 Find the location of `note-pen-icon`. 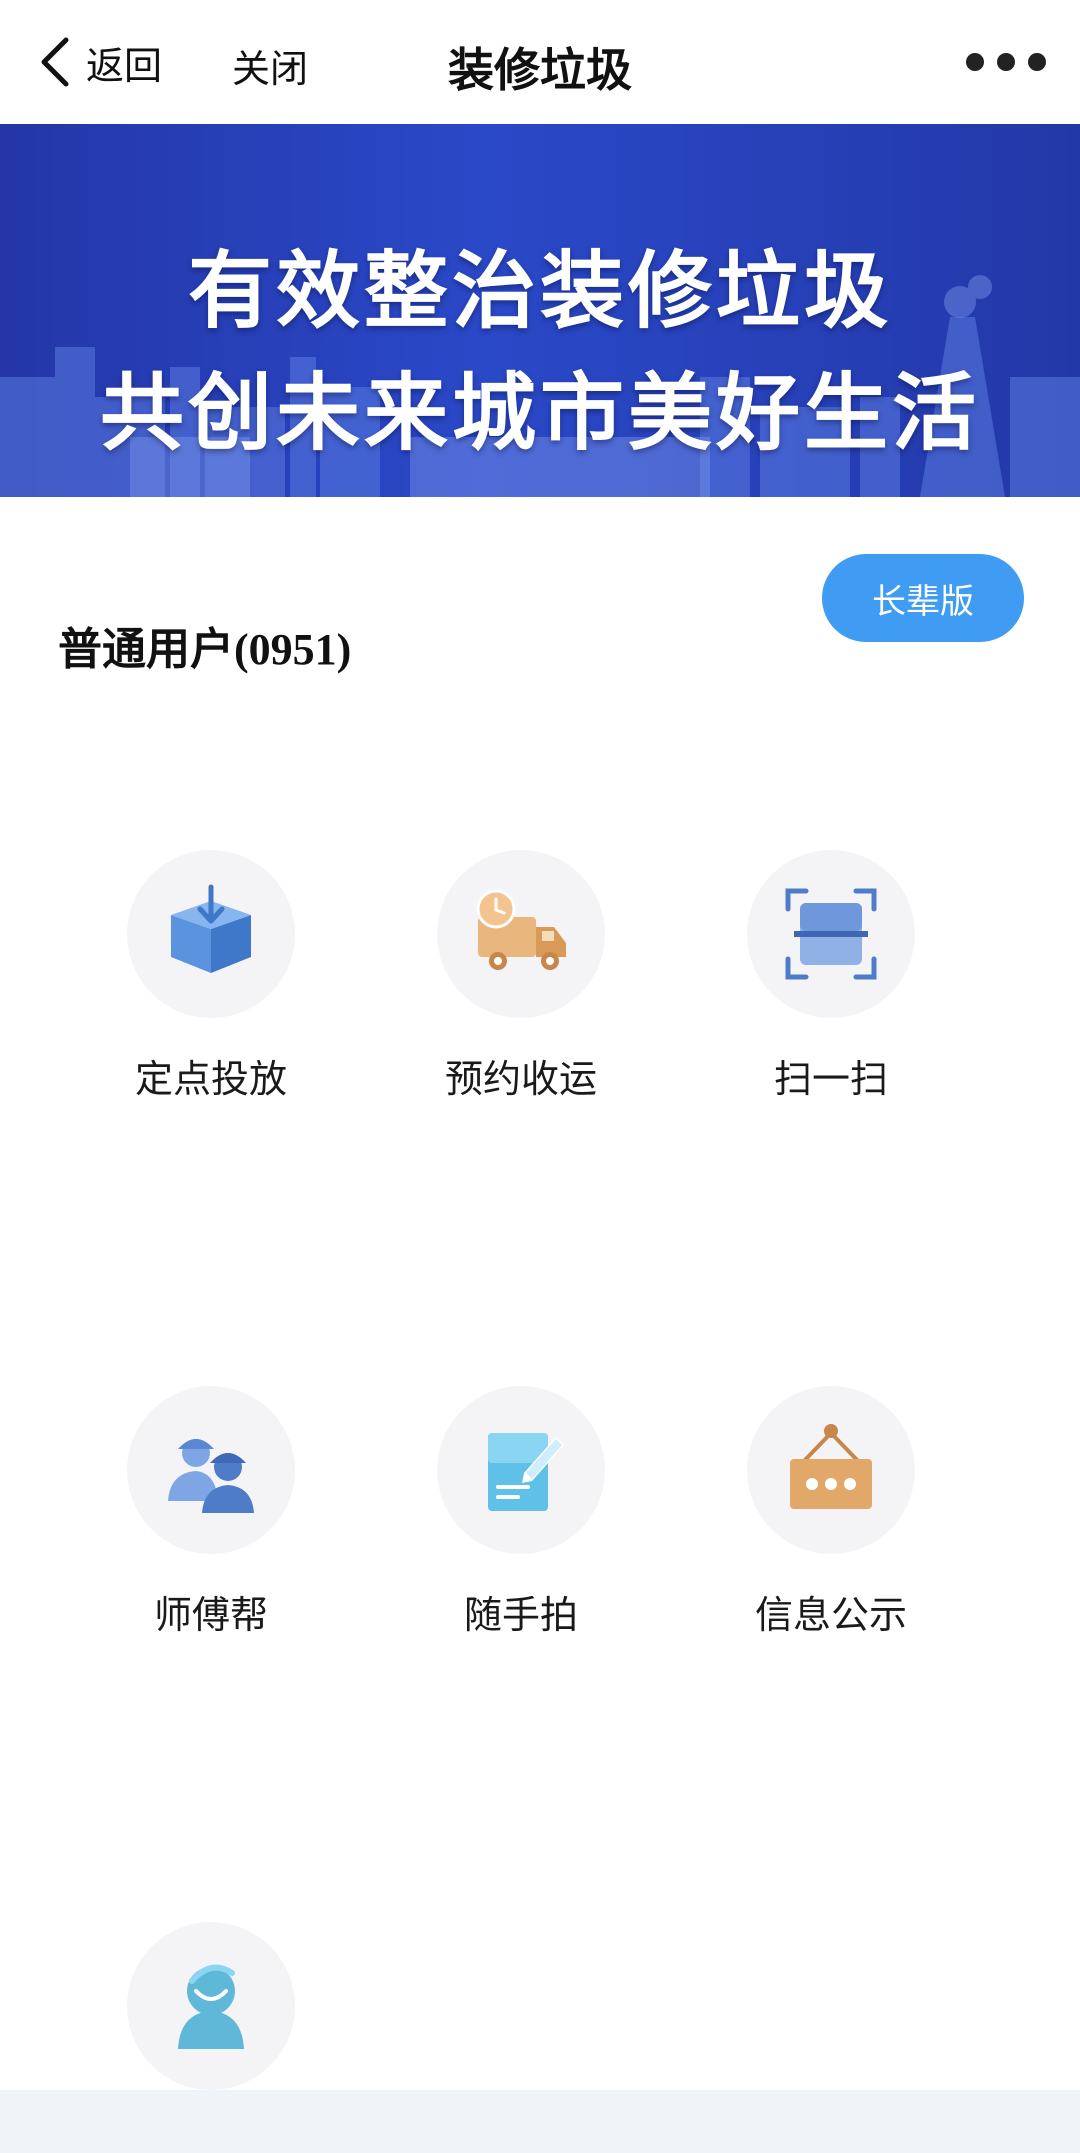

note-pen-icon is located at coordinates (526, 1472).